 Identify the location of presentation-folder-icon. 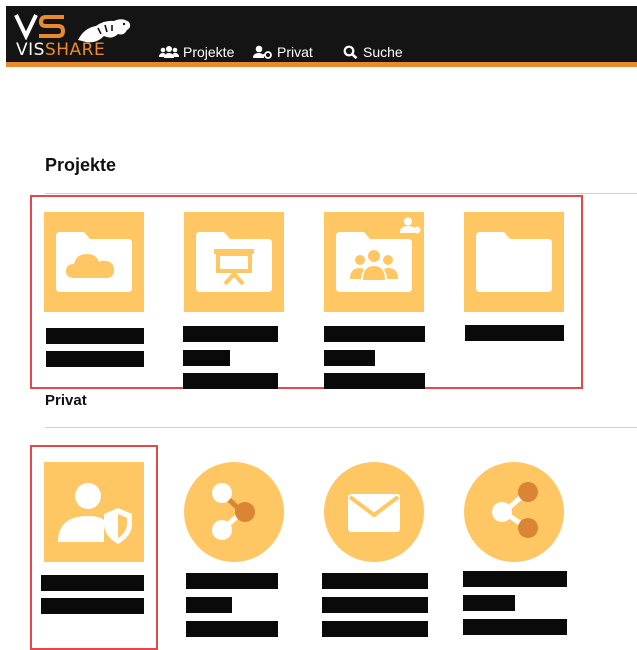
(234, 262).